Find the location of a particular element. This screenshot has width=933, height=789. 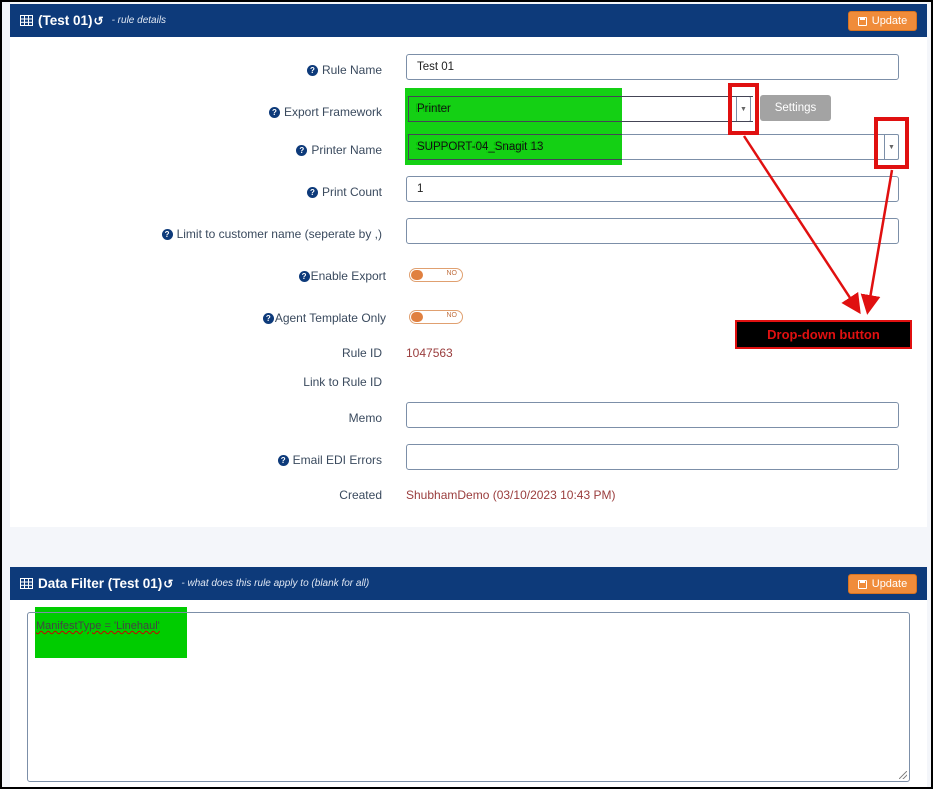

arrow-to-framework is located at coordinates (801, 225).